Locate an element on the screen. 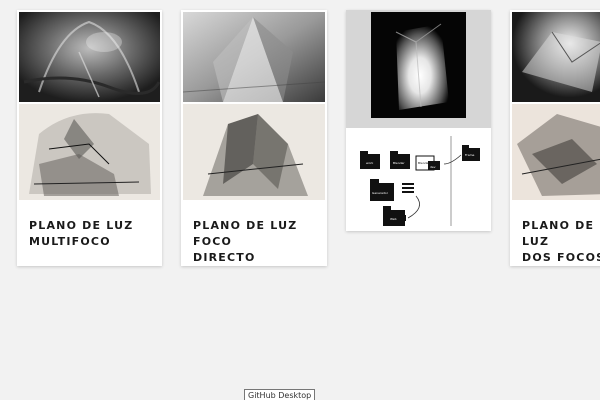  diagram-label: Frame is located at coordinates (470, 155).